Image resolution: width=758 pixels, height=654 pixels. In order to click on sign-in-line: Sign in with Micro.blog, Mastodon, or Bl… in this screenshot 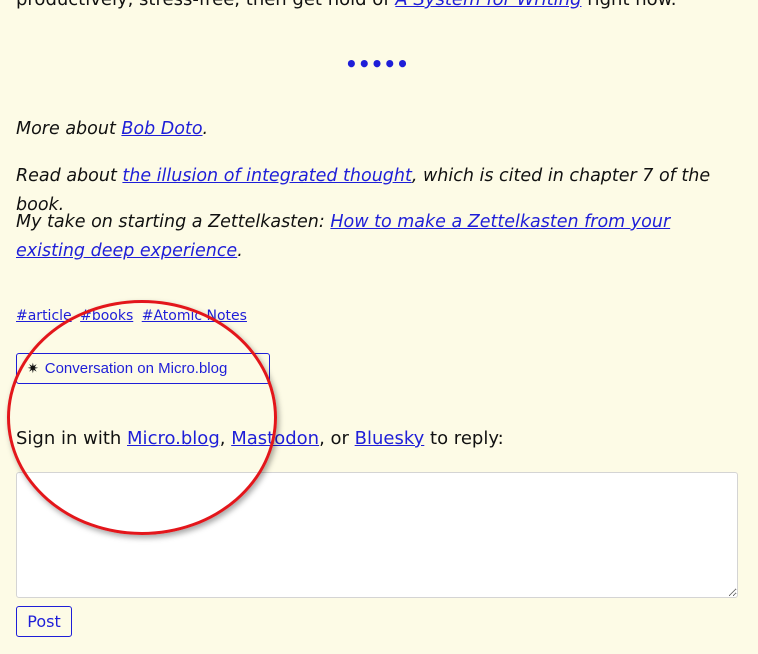, I will do `click(260, 439)`.